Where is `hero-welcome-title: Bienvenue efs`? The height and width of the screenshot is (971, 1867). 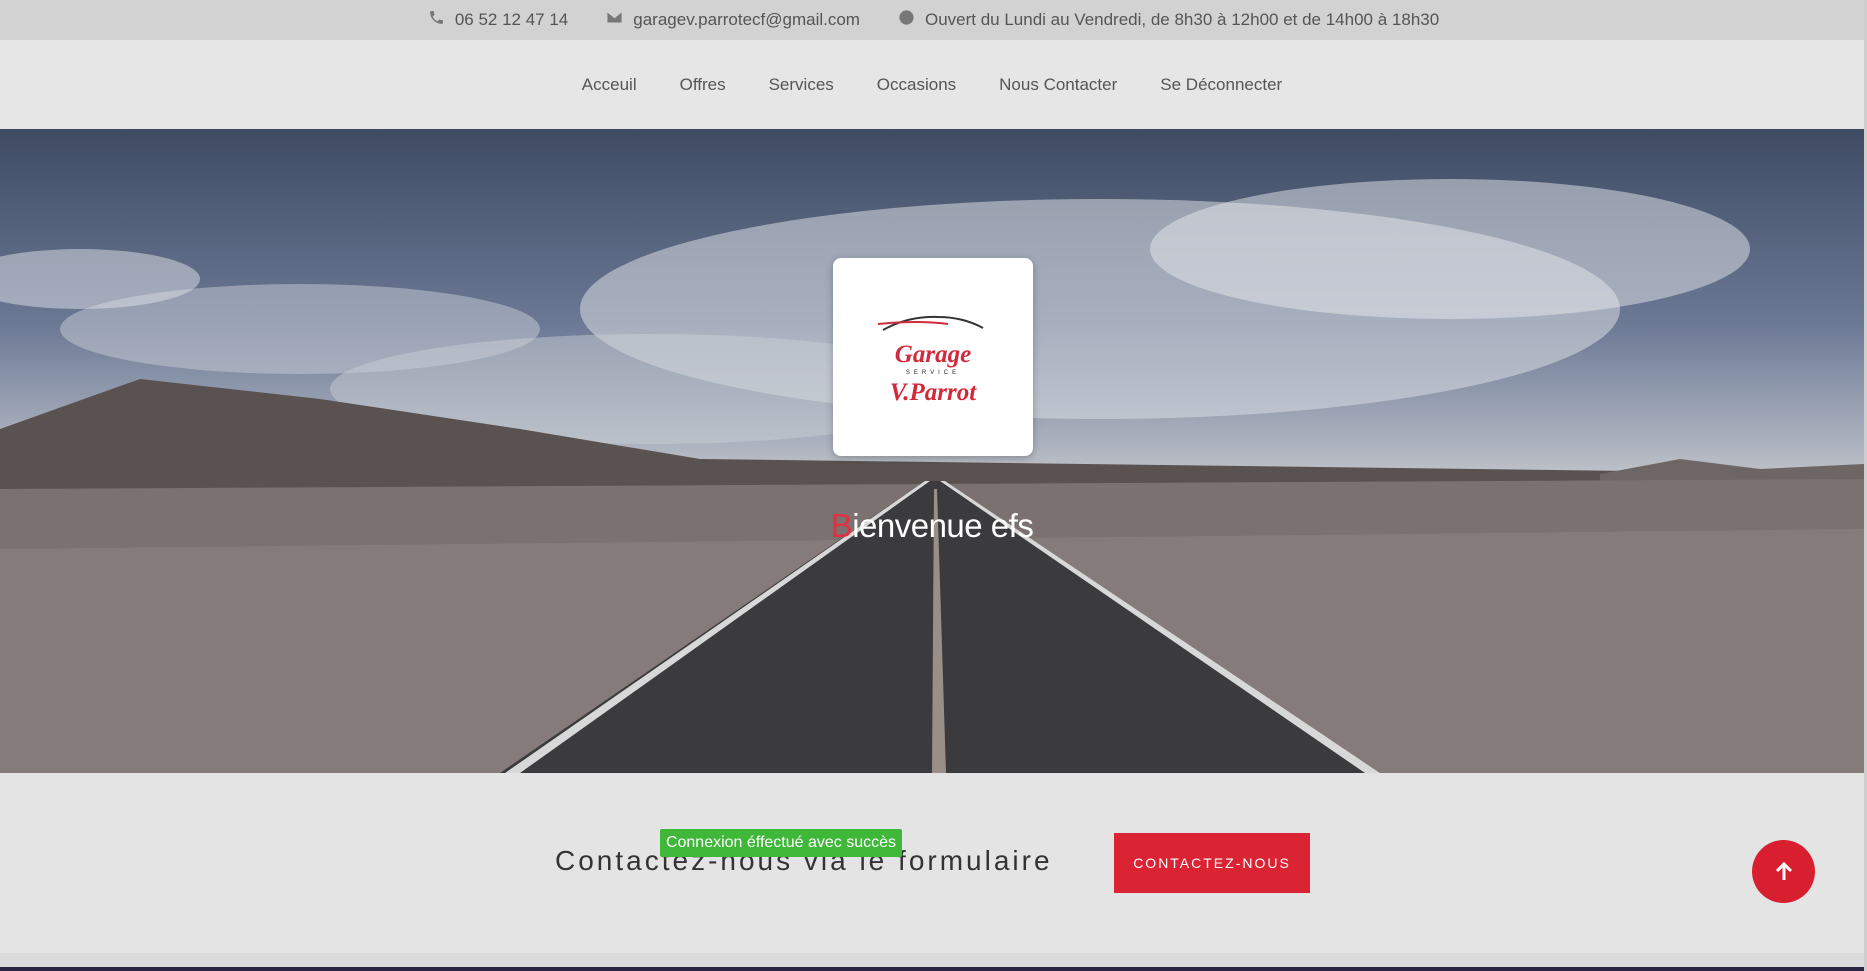 hero-welcome-title: Bienvenue efs is located at coordinates (932, 526).